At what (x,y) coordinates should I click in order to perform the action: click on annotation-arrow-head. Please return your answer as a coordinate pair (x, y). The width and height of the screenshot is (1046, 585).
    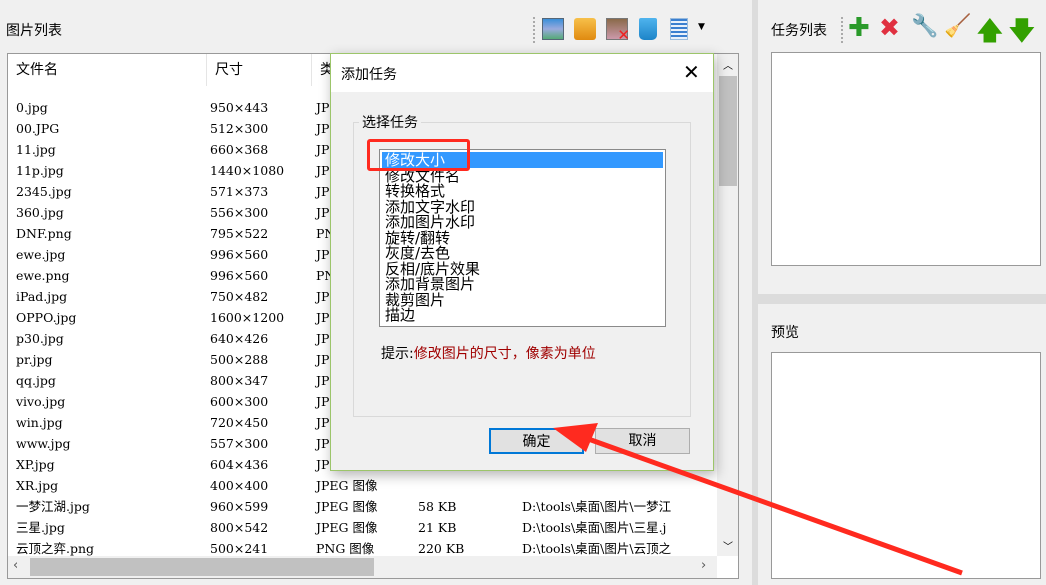
    Looking at the image, I should click on (575, 437).